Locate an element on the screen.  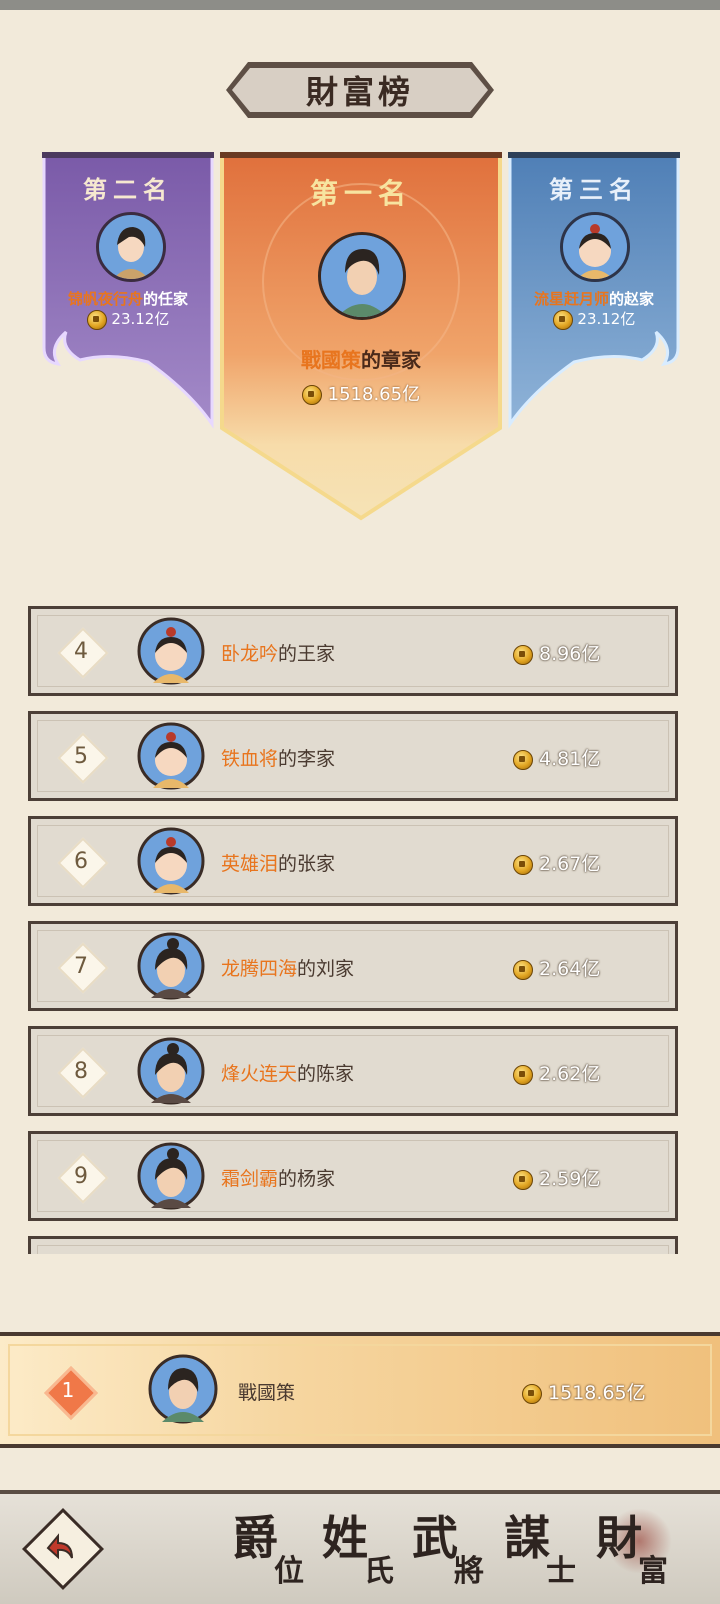
back-button is located at coordinates (63, 1549).